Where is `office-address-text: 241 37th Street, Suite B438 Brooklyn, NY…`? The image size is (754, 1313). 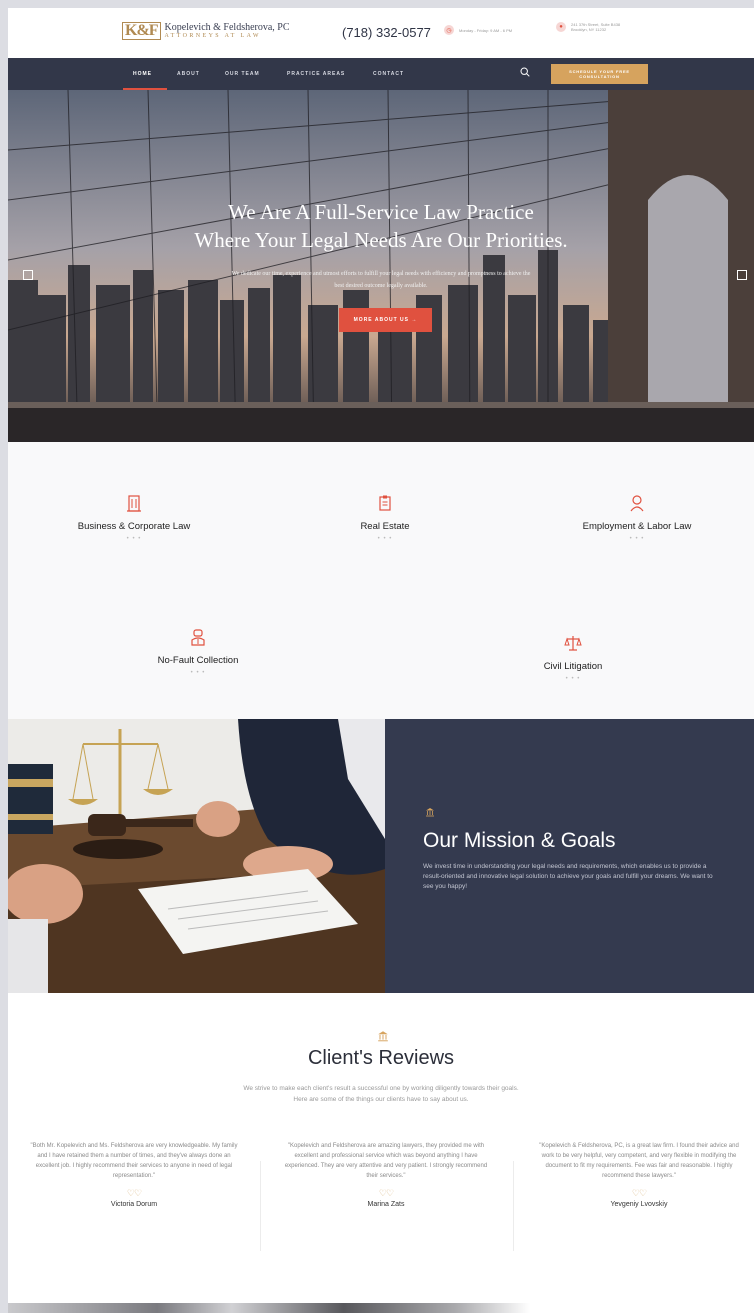
office-address-text: 241 37th Street, Suite B438 Brooklyn, NY… is located at coordinates (595, 27).